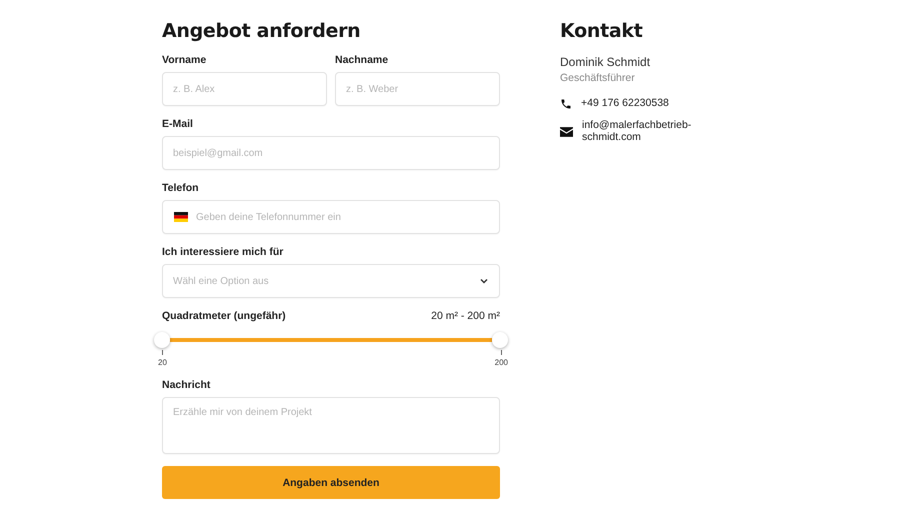  Describe the element at coordinates (178, 124) in the screenshot. I see `field-label: E-Mail` at that location.